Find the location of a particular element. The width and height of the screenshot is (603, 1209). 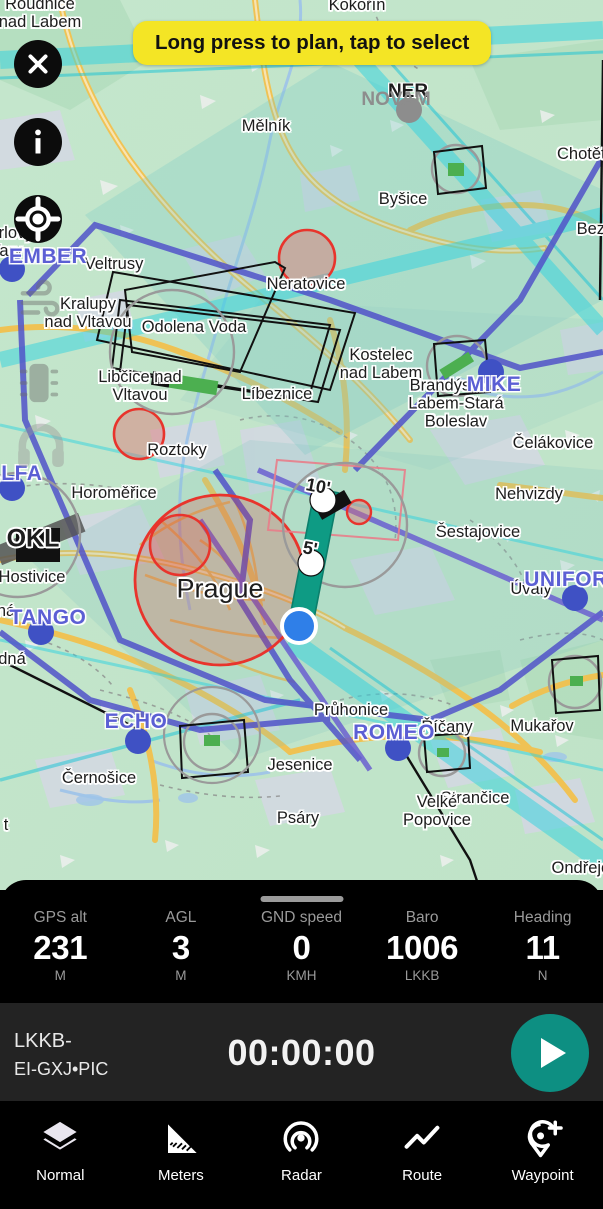

hint-banner: Long press to plan, tap to select is located at coordinates (312, 43).